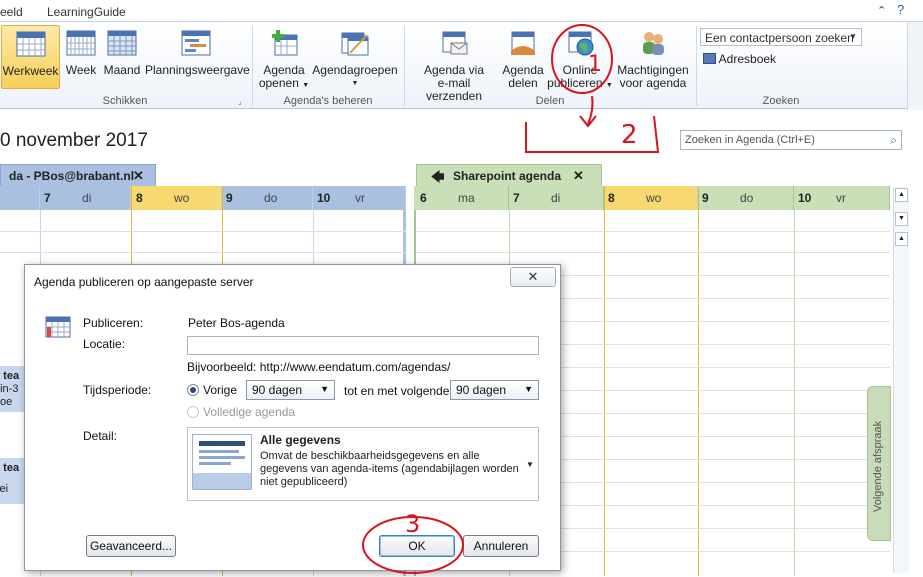  What do you see at coordinates (494, 390) in the screenshot?
I see `volgende-select: 90 dagen ▼` at bounding box center [494, 390].